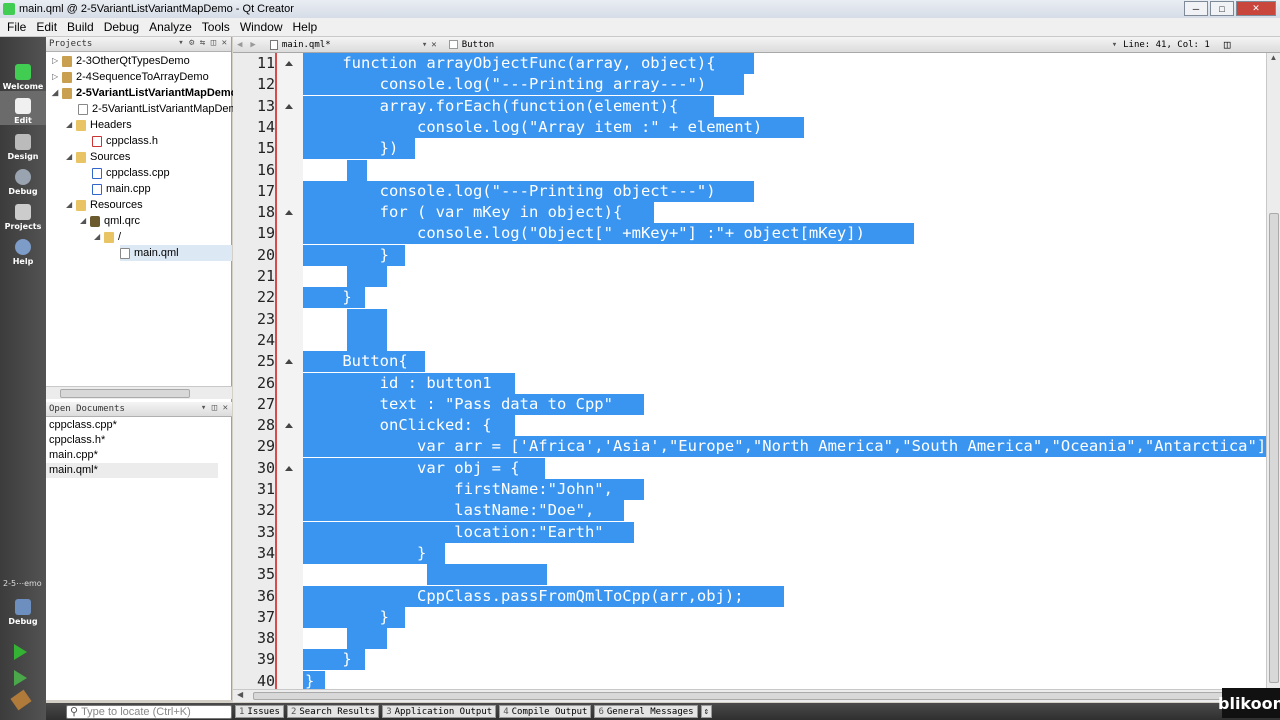  I want to click on open-file-selector: main.qml*, so click(352, 45).